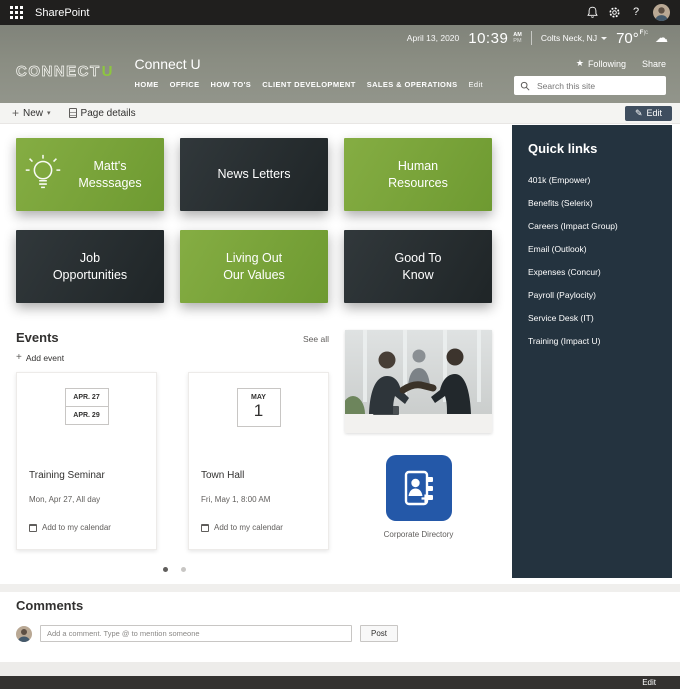  What do you see at coordinates (172, 337) in the screenshot?
I see `events-header: Events See all` at bounding box center [172, 337].